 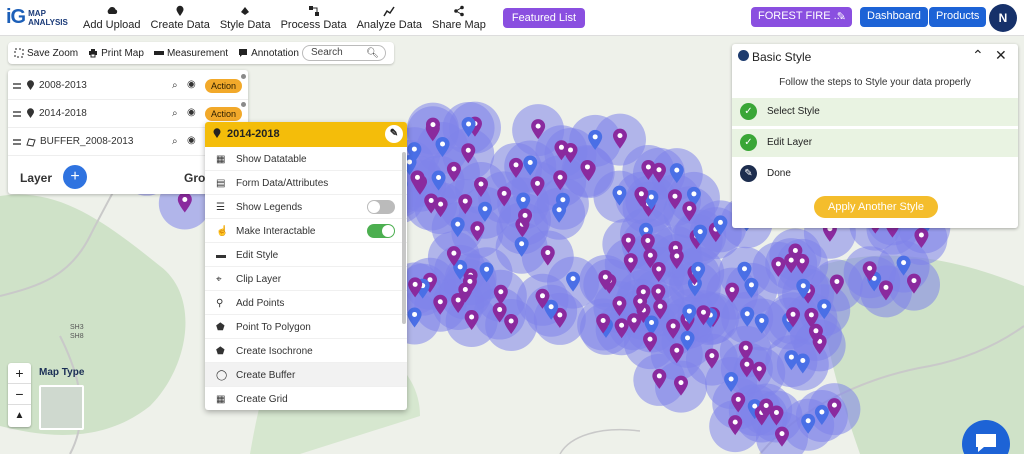 What do you see at coordinates (306, 351) in the screenshot?
I see `menu-create-isochrone: ⬟ Create Isochrone` at bounding box center [306, 351].